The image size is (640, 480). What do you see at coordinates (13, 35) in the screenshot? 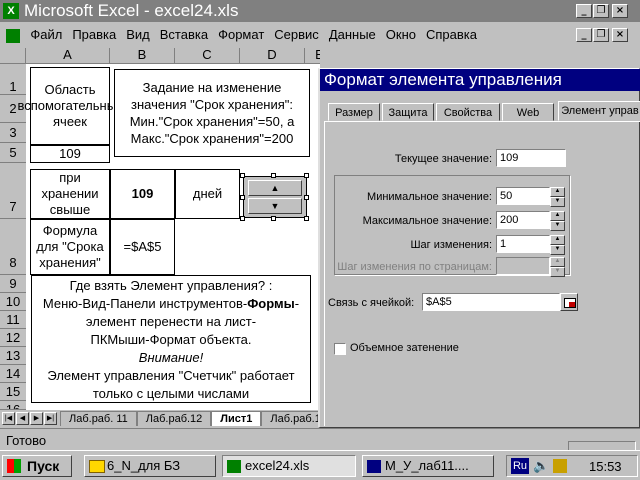
I see `workbook-icon` at bounding box center [13, 35].